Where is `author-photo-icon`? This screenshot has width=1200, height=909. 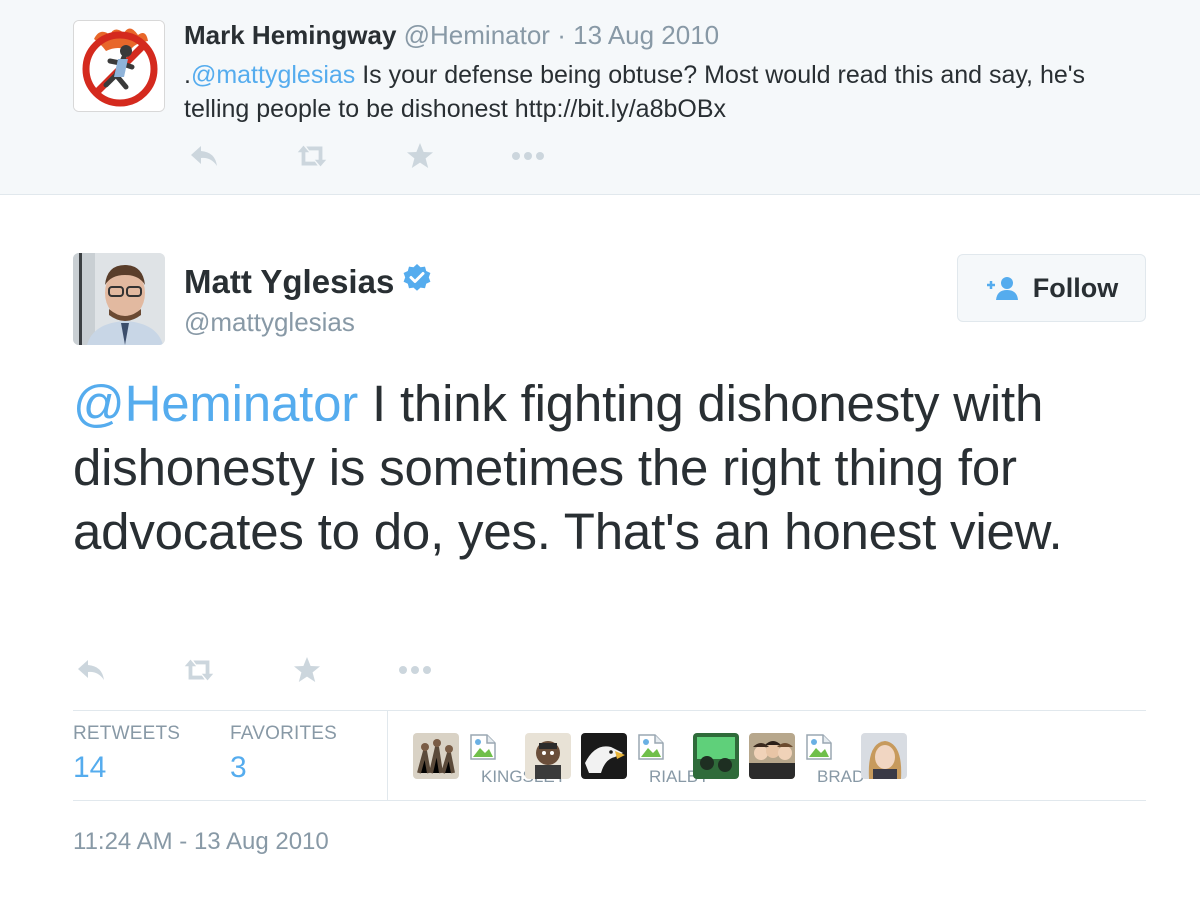
author-photo-icon is located at coordinates (119, 299).